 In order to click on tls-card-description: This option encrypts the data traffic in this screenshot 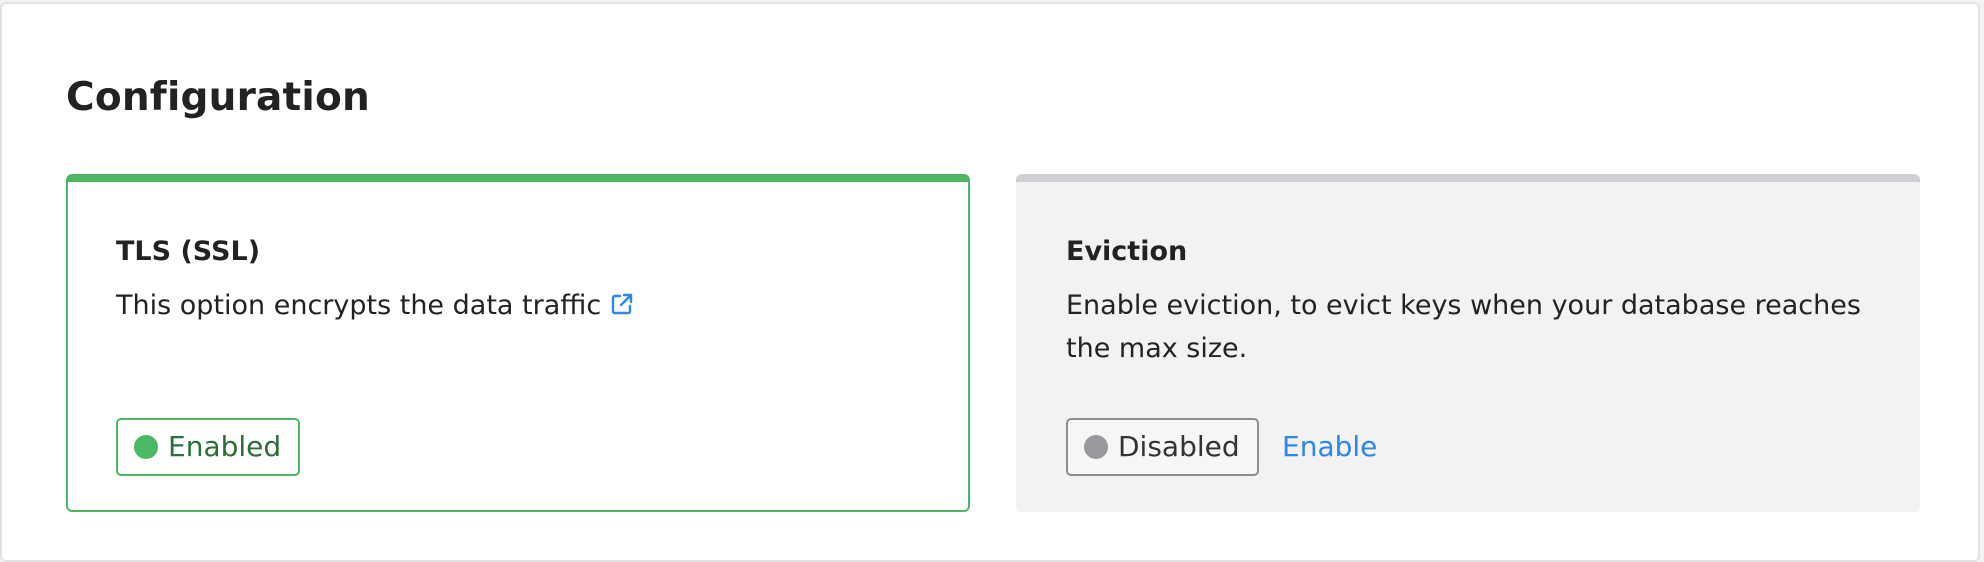, I will do `click(511, 305)`.